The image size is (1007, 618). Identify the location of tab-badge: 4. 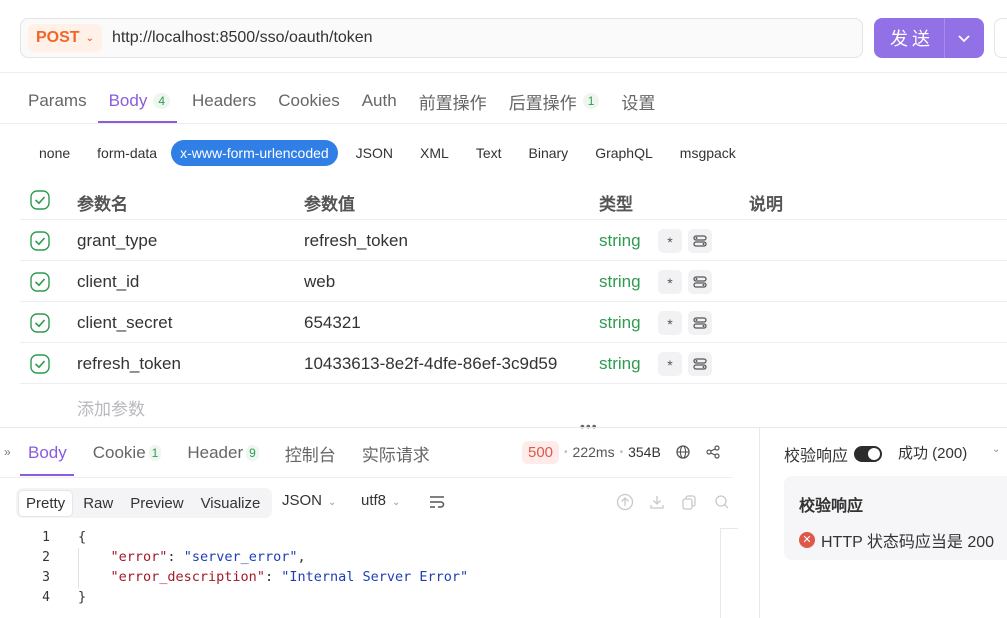
(162, 101).